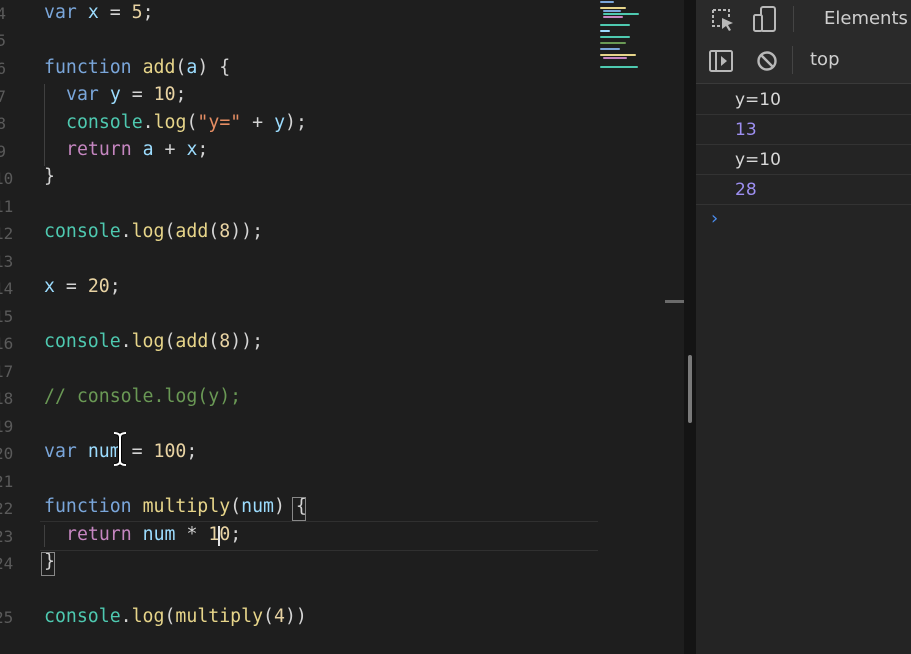  Describe the element at coordinates (7, 288) in the screenshot. I see `line-number: 14` at that location.